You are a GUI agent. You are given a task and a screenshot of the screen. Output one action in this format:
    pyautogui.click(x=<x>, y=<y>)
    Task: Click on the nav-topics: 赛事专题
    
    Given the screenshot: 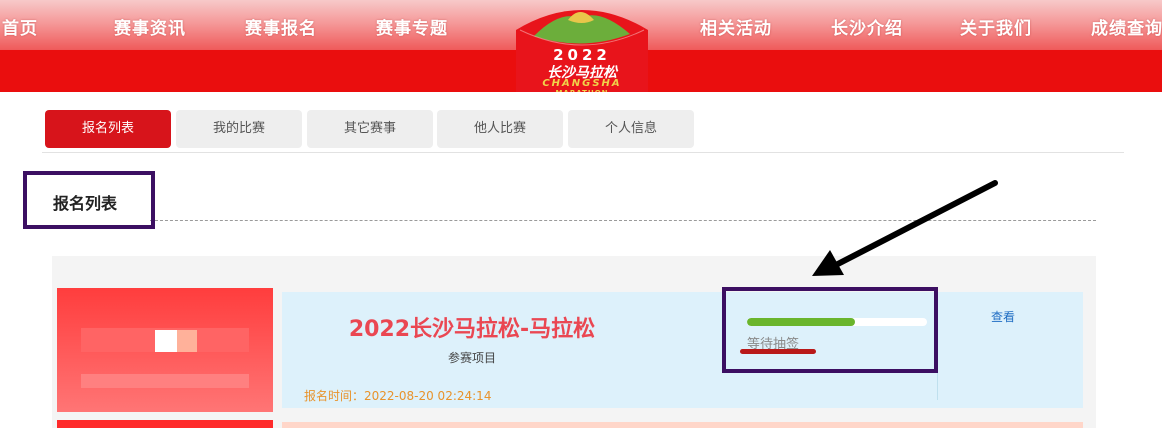 What is the action you would take?
    pyautogui.click(x=412, y=26)
    